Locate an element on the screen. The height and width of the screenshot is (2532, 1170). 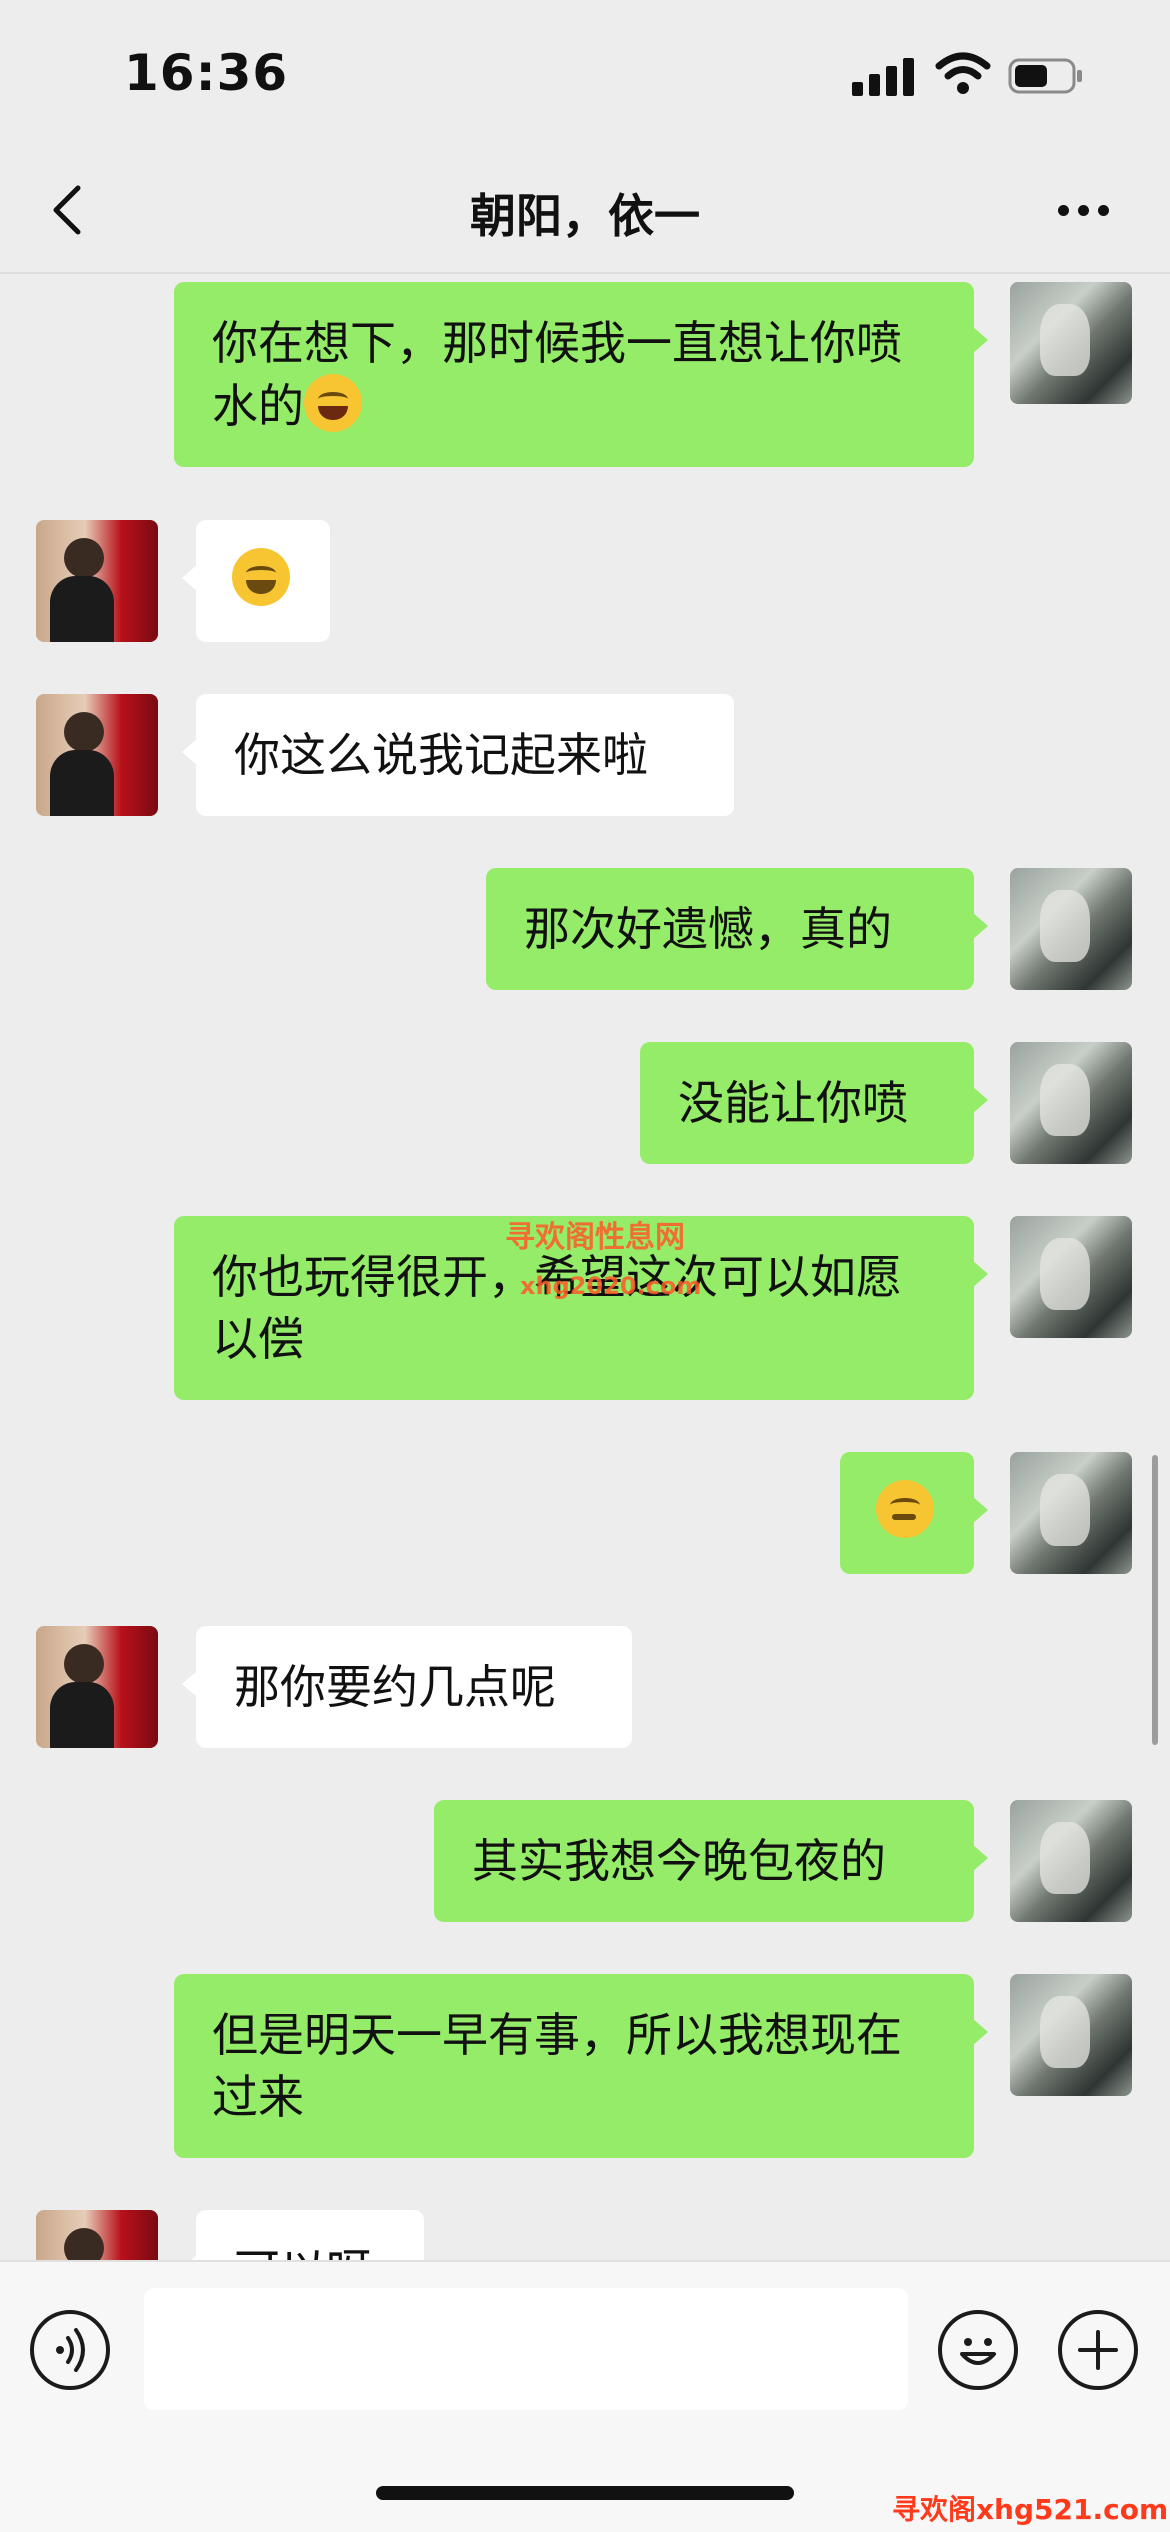
message-bubble: 没能让你喷 is located at coordinates (814, 1103).